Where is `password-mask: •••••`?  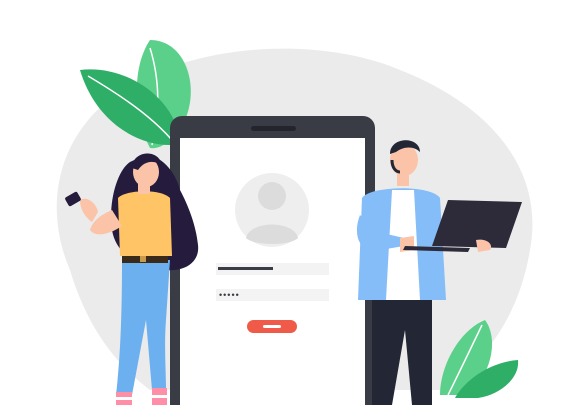 password-mask: ••••• is located at coordinates (229, 295).